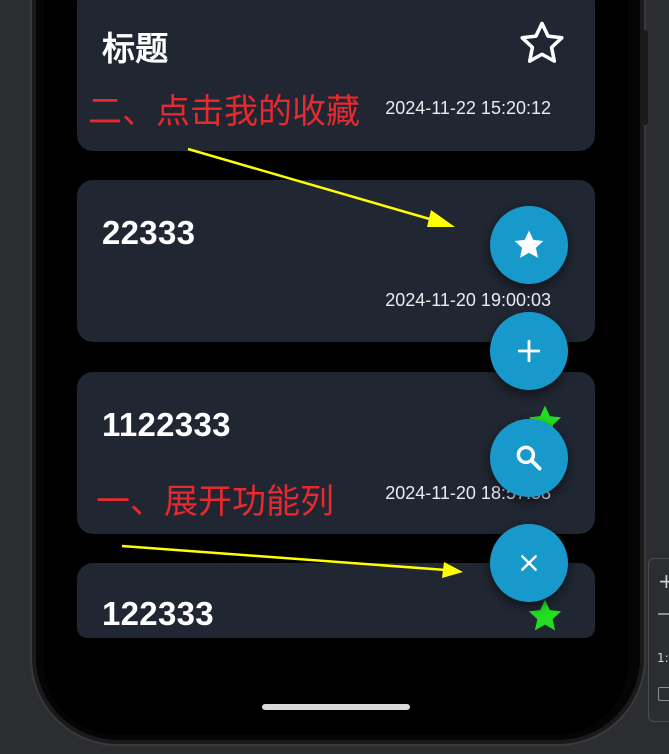 This screenshot has height=754, width=669. I want to click on favorite-star-filled-icon, so click(545, 616).